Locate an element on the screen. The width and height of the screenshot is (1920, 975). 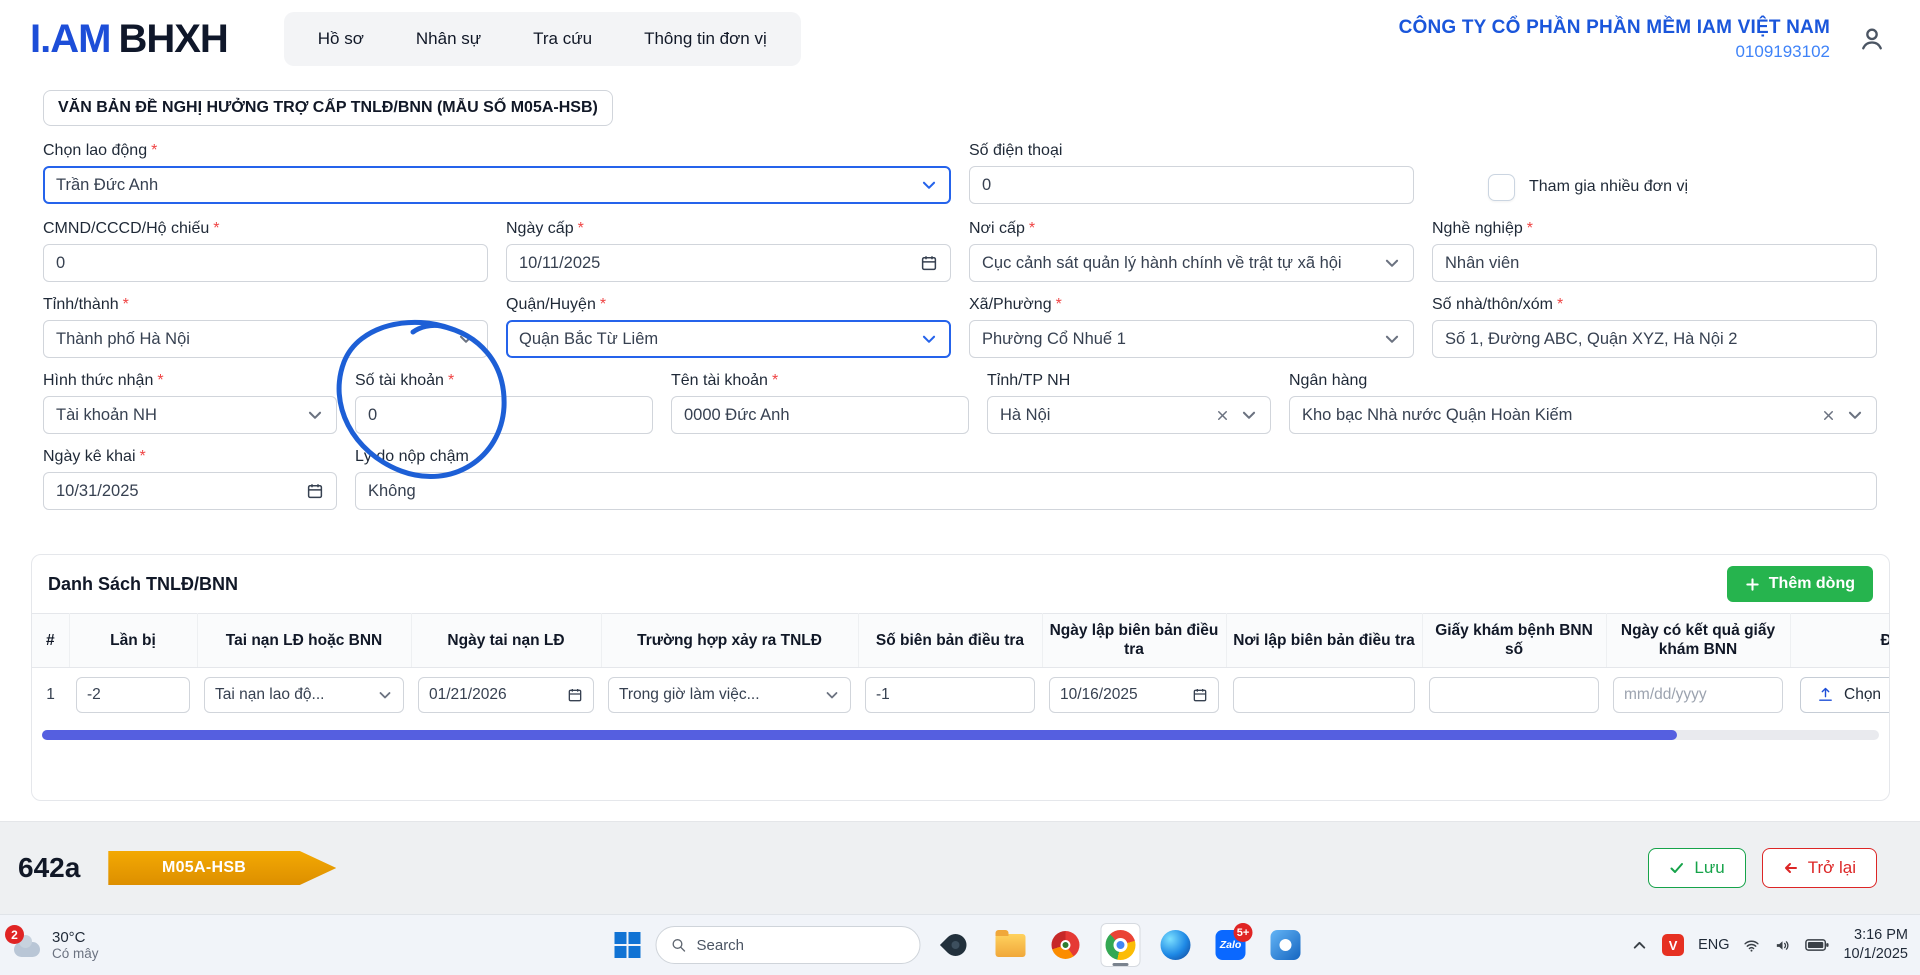
field-label: CMND/CCCD/Hộ chiếu is located at coordinates (126, 228).